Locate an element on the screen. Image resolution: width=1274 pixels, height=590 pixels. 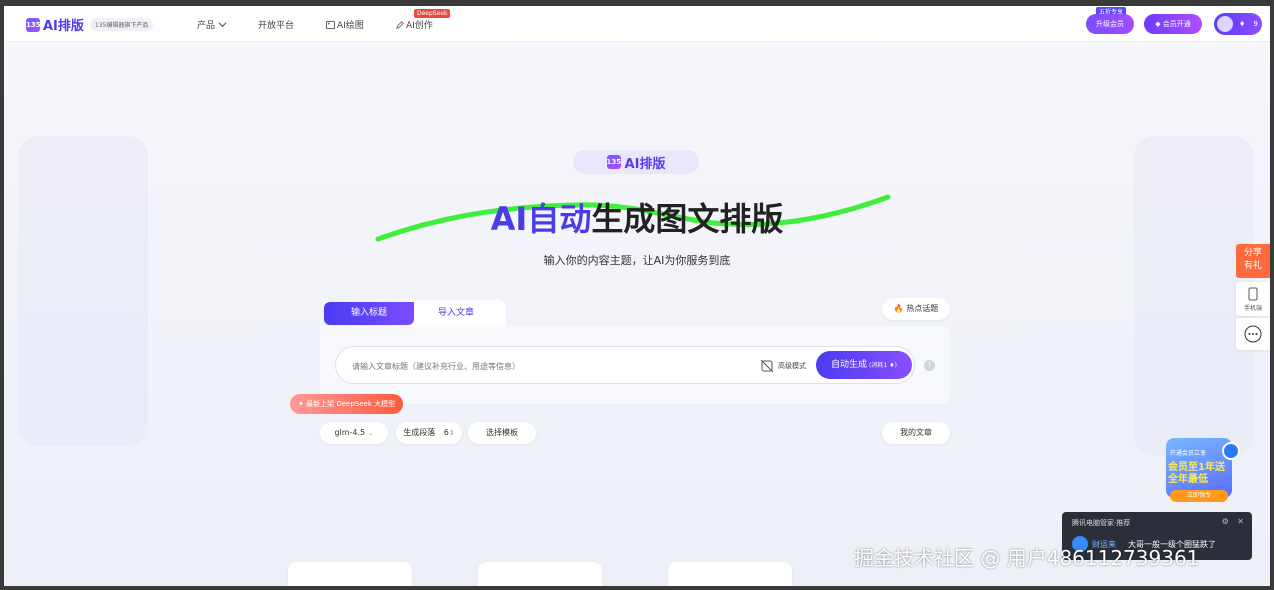
logo-mark: 135 is located at coordinates (33, 24).